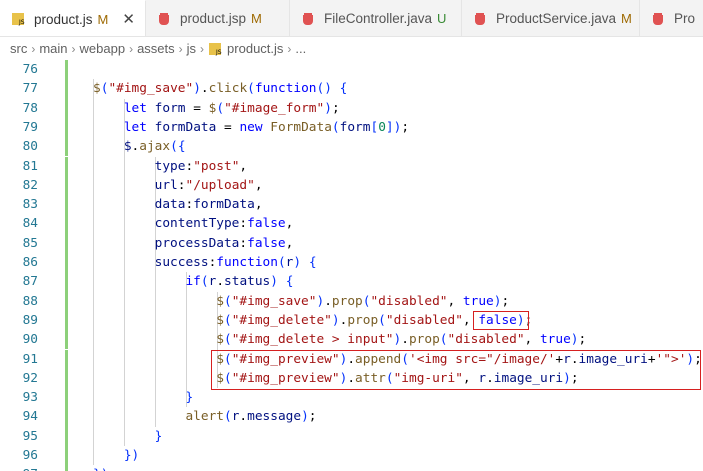 Image resolution: width=703 pixels, height=471 pixels. I want to click on code-text: url:"/upload",, so click(208, 185).